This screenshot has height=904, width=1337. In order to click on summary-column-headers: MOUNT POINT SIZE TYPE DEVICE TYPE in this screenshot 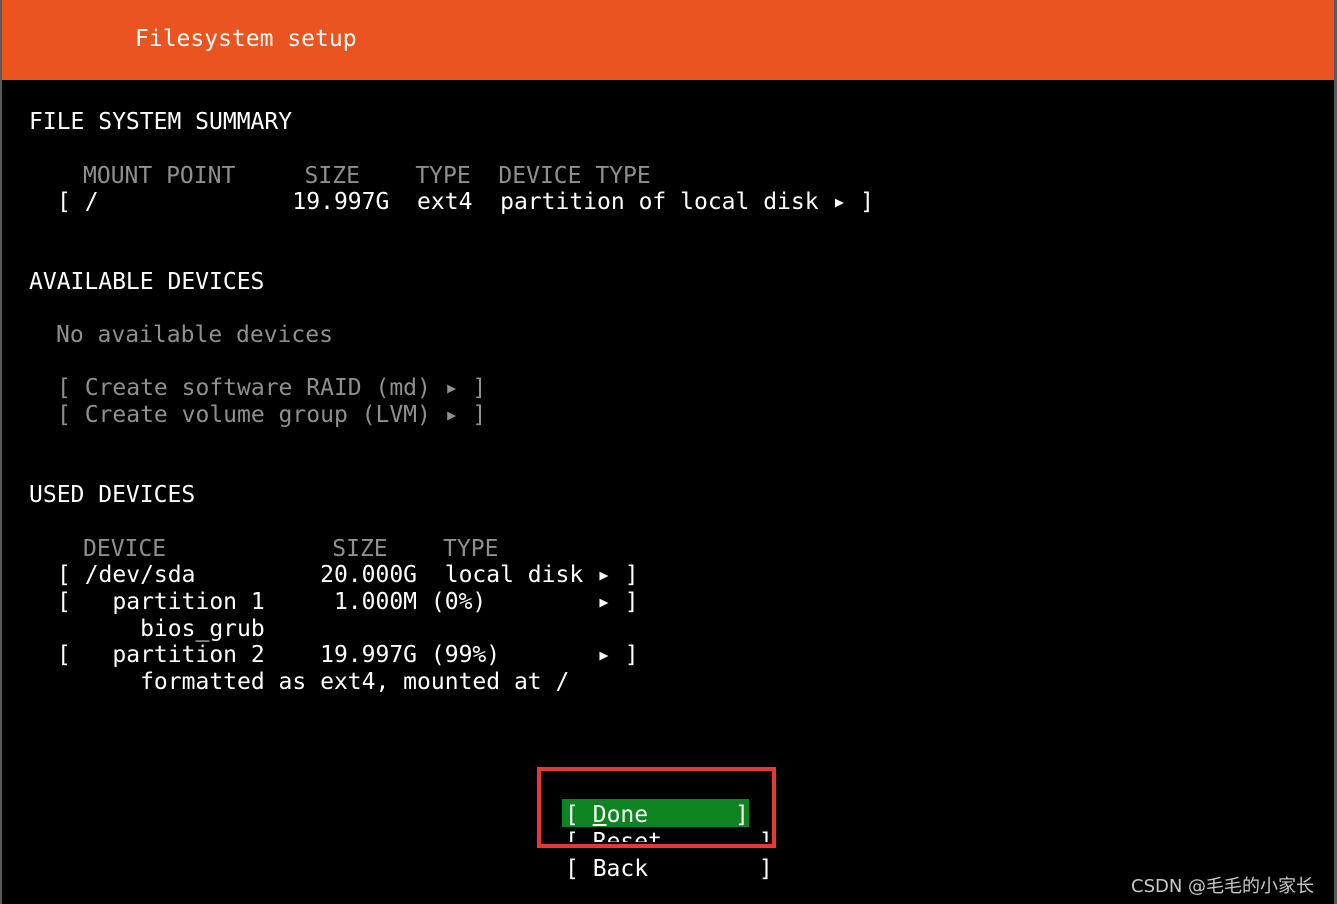, I will do `click(367, 176)`.